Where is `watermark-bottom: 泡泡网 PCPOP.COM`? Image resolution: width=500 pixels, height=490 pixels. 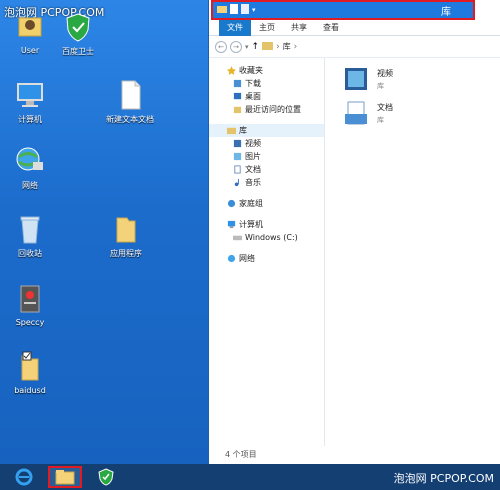 watermark-bottom: 泡泡网 PCPOP.COM is located at coordinates (443, 478).